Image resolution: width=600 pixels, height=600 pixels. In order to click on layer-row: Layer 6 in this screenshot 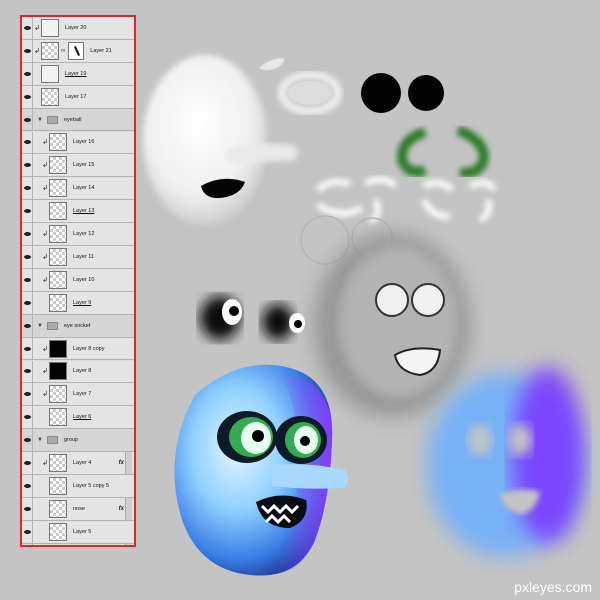, I will do `click(78, 418)`.